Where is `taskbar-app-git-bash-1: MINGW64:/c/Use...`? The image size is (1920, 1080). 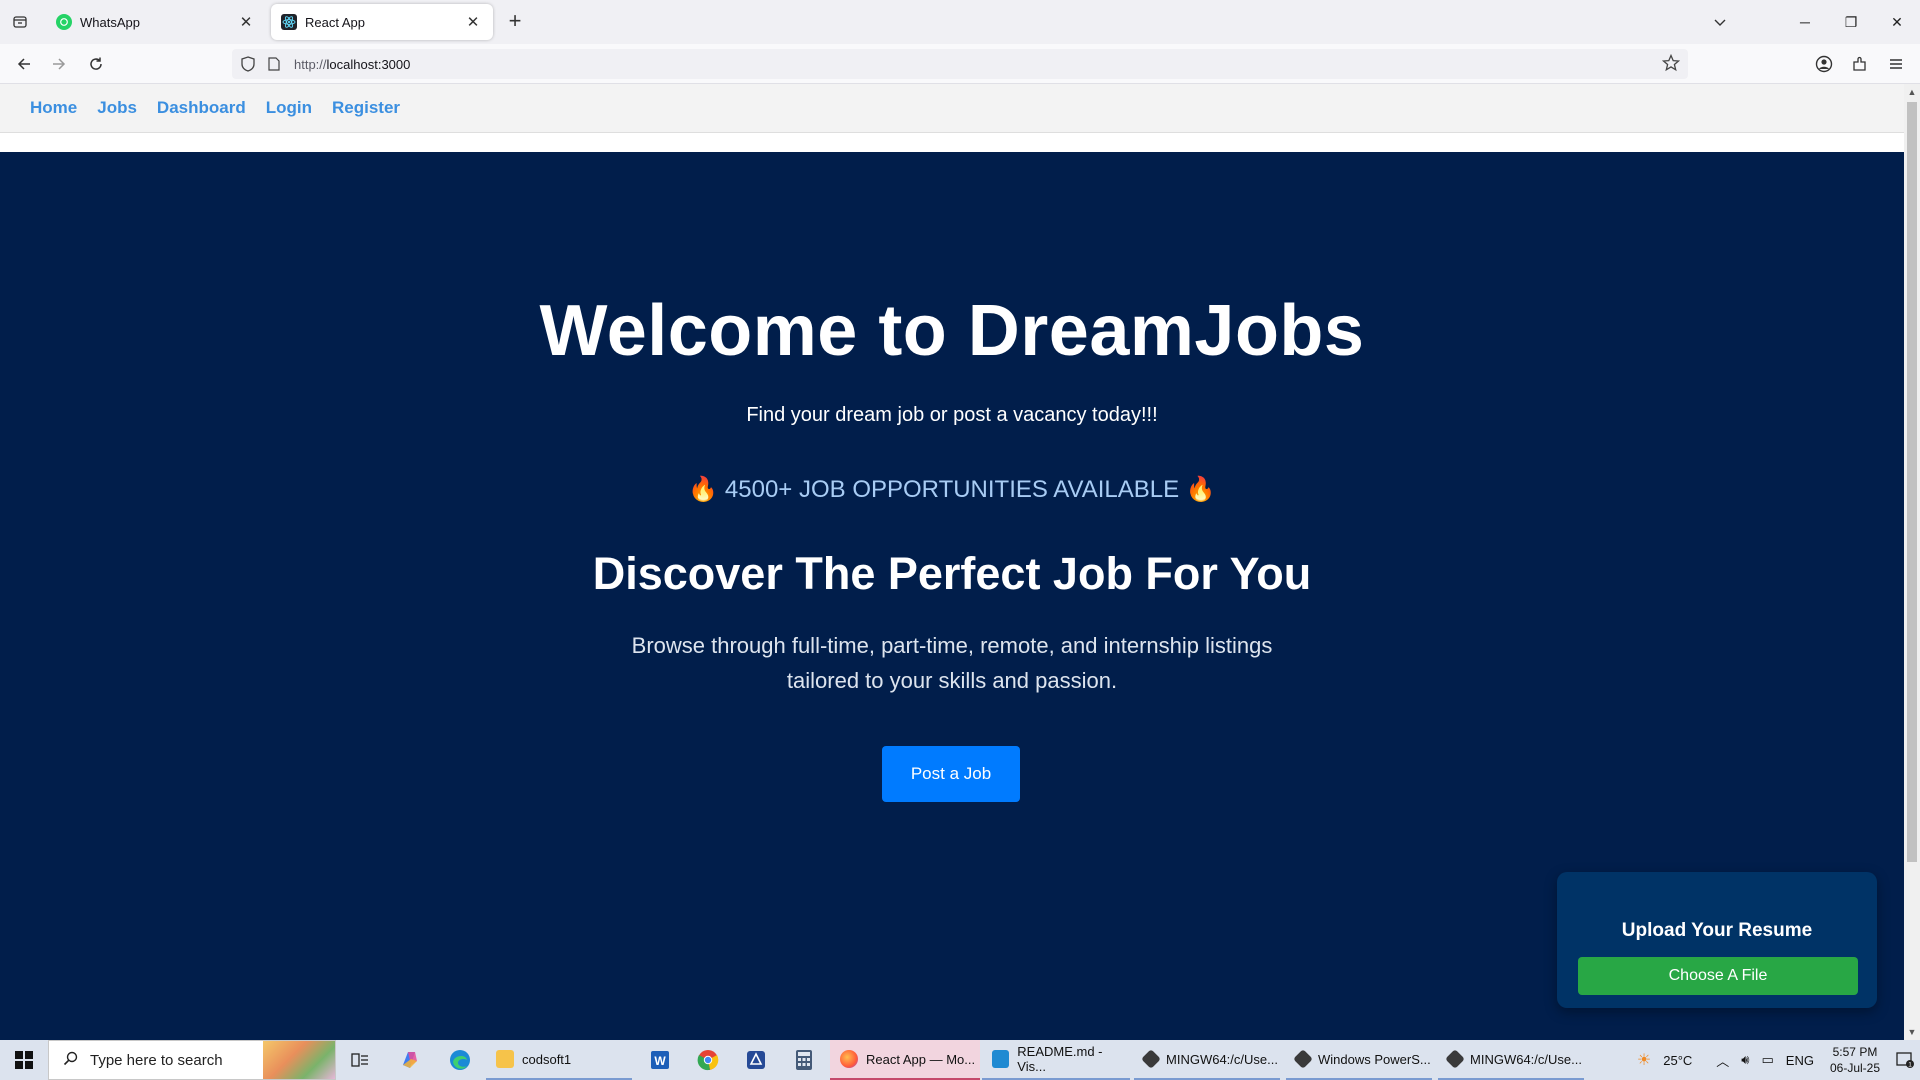 taskbar-app-git-bash-1: MINGW64:/c/Use... is located at coordinates (1207, 1060).